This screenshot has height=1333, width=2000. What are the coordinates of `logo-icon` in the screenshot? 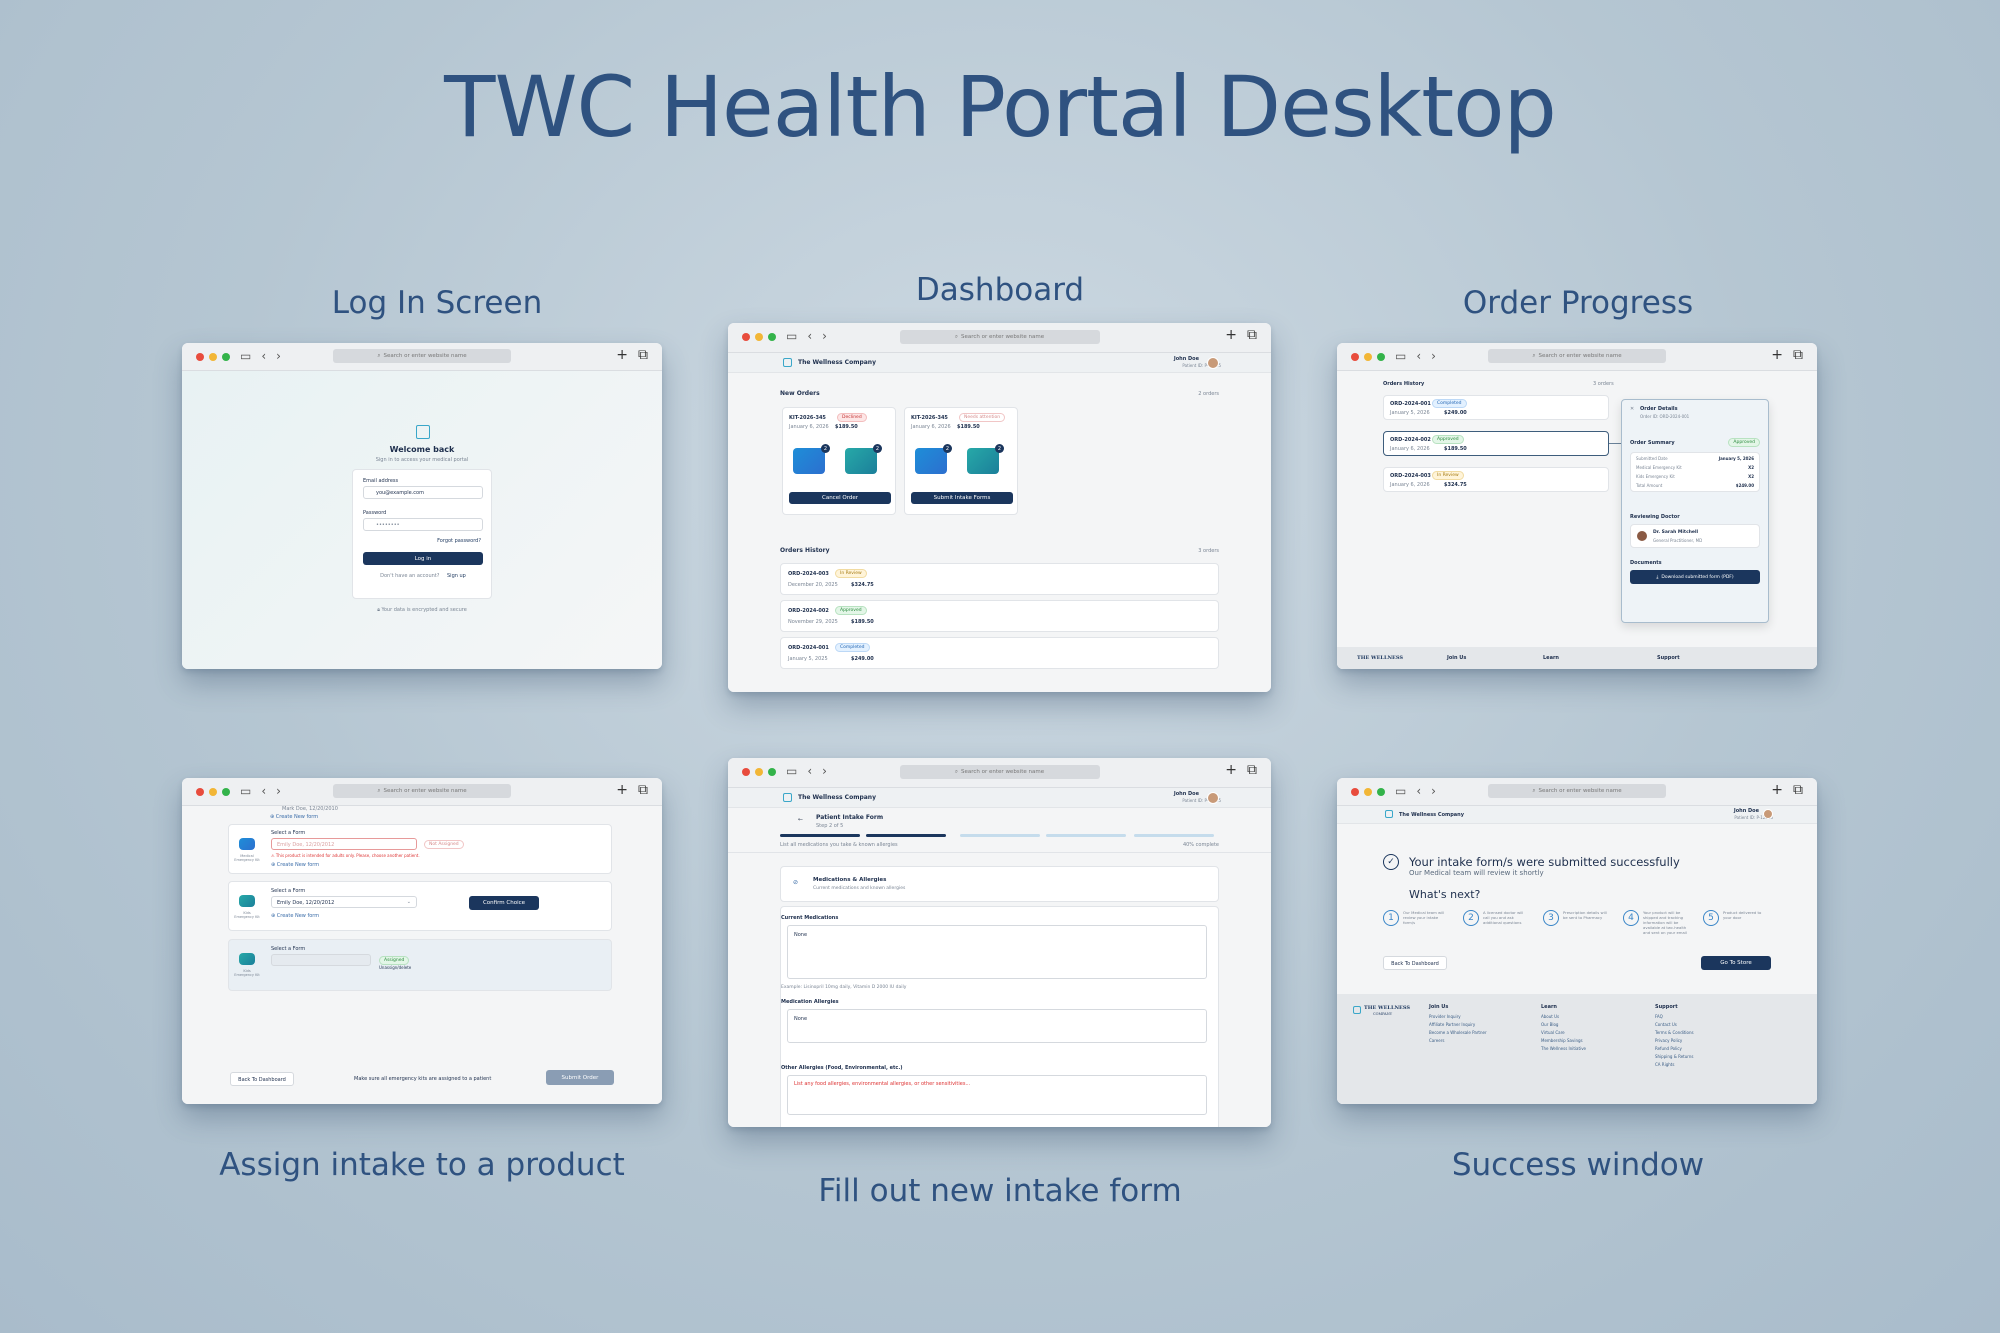 It's located at (787, 797).